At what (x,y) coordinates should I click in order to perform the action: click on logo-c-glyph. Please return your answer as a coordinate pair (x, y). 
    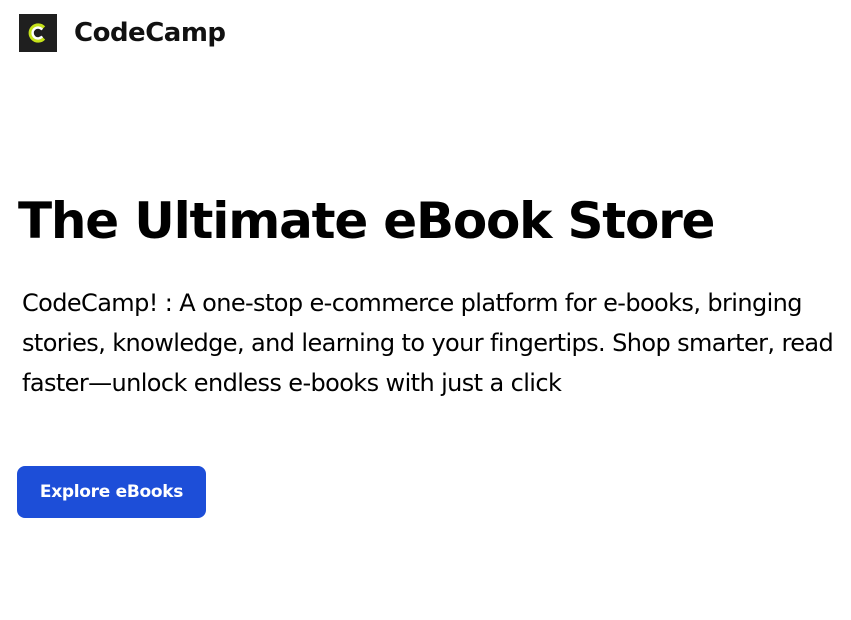
    Looking at the image, I should click on (37, 33).